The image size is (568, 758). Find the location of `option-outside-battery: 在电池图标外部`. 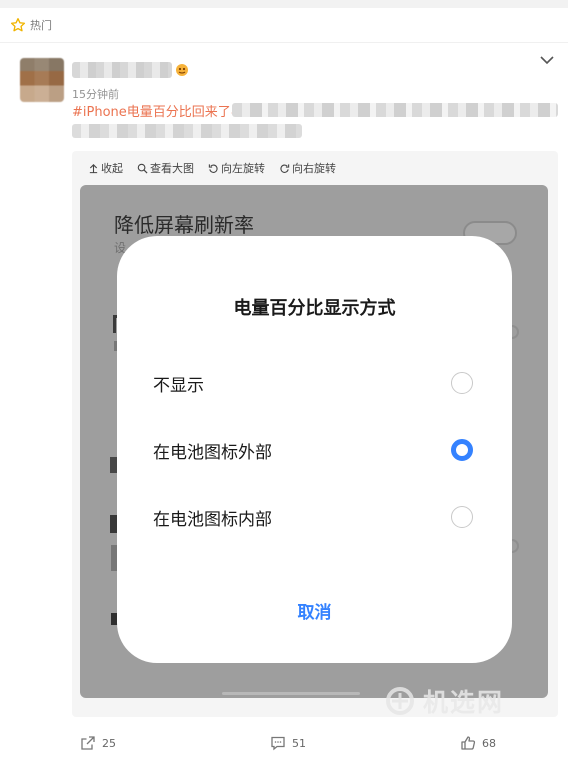

option-outside-battery: 在电池图标外部 is located at coordinates (313, 450).